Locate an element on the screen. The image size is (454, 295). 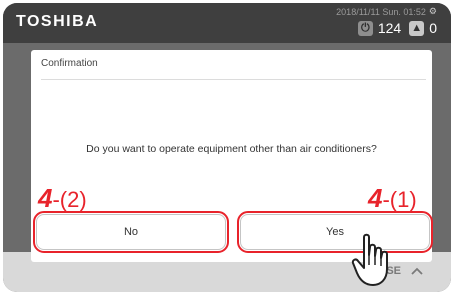
unit-count: 124 is located at coordinates (389, 28).